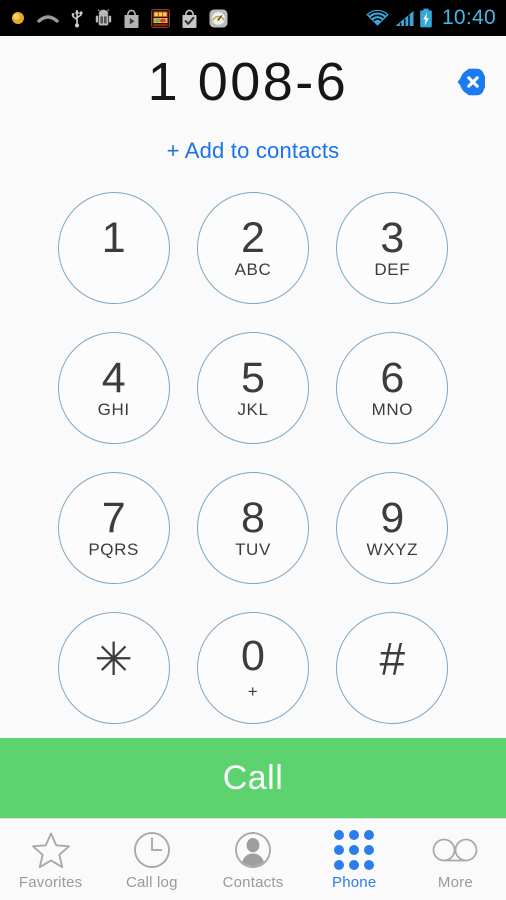 Image resolution: width=506 pixels, height=900 pixels. Describe the element at coordinates (253, 410) in the screenshot. I see `key-letters: JKL` at that location.